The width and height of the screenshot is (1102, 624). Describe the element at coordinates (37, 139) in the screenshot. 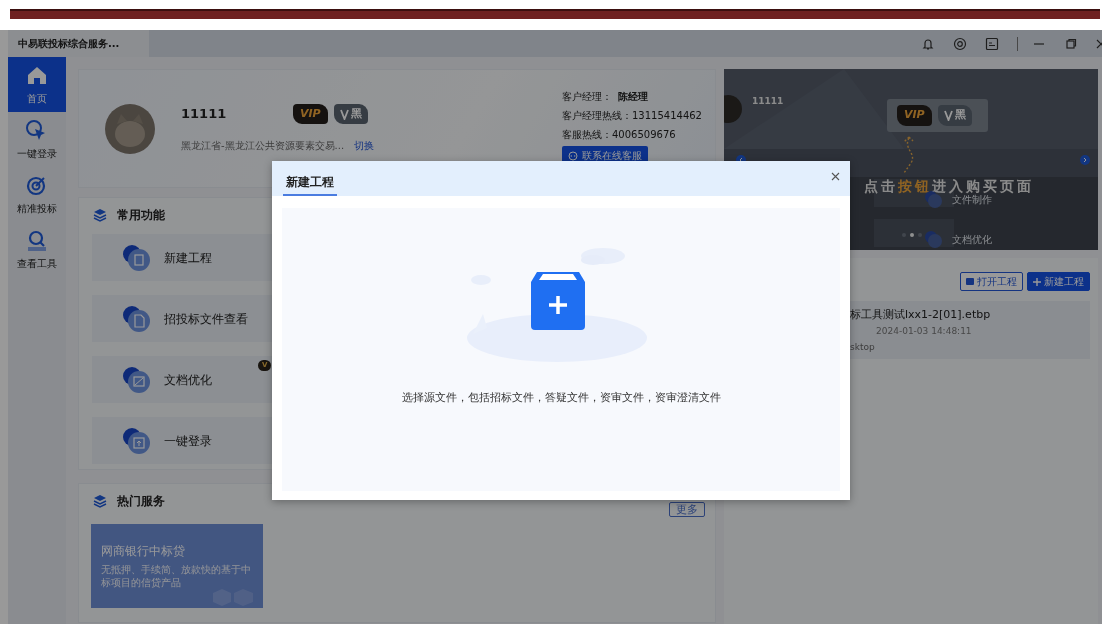

I see `sidebar-item: 一键登录` at that location.